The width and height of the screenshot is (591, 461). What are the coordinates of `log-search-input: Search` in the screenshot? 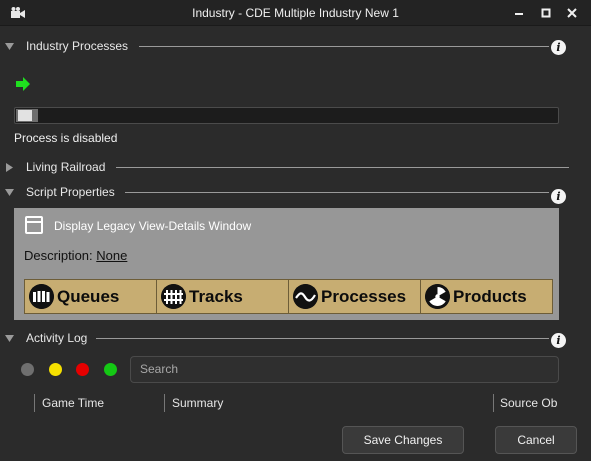 It's located at (344, 369).